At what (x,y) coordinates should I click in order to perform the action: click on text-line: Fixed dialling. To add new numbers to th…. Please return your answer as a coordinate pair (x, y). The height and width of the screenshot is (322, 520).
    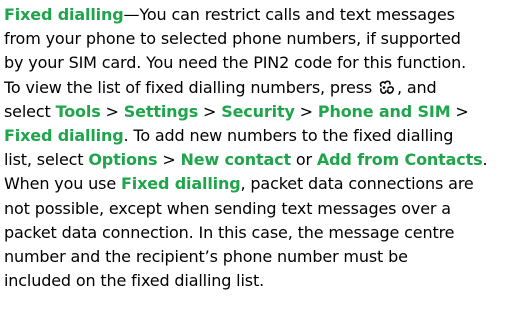
    Looking at the image, I should click on (256, 136).